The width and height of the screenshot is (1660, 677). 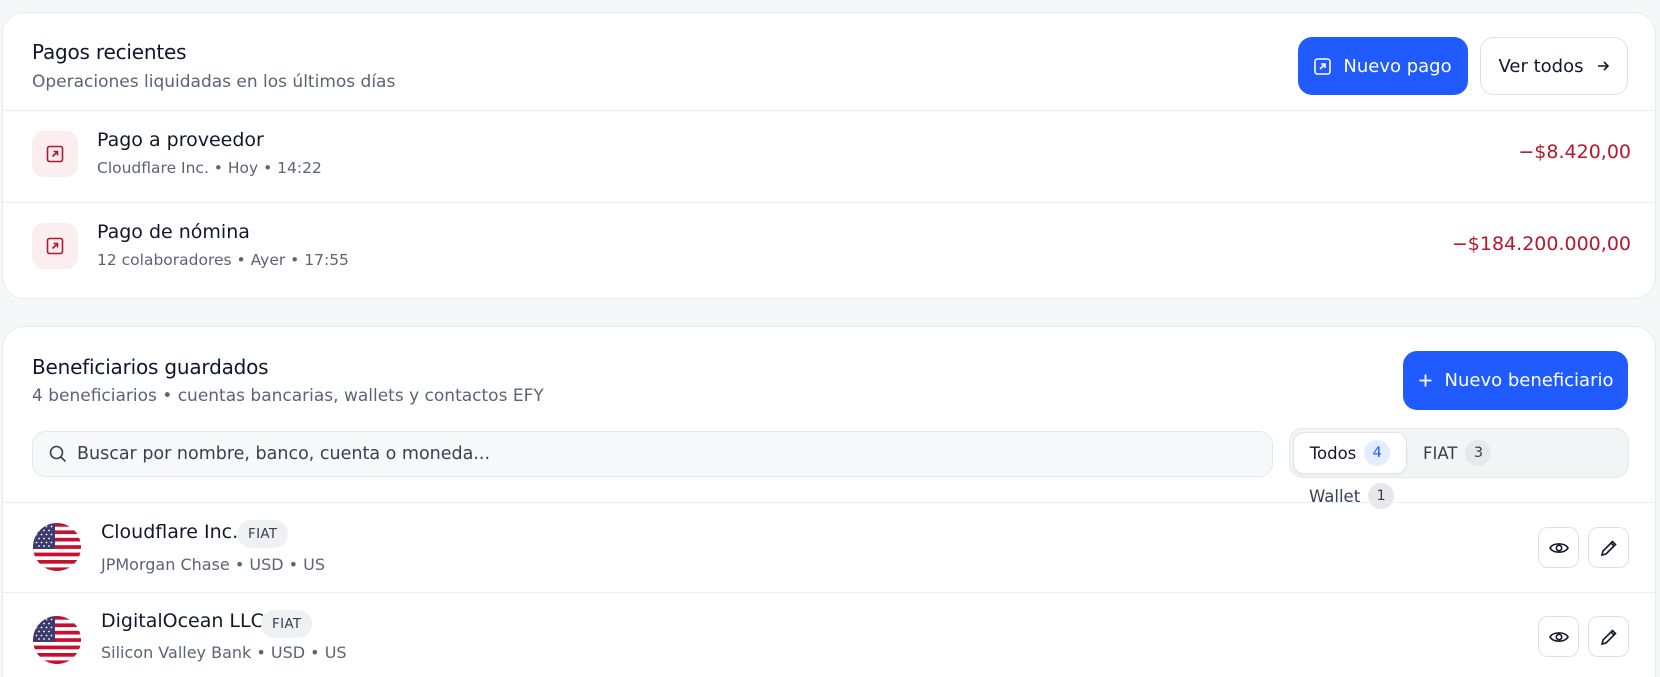 What do you see at coordinates (1529, 380) in the screenshot?
I see `new-beneficiary-label: Nuevo beneficiario` at bounding box center [1529, 380].